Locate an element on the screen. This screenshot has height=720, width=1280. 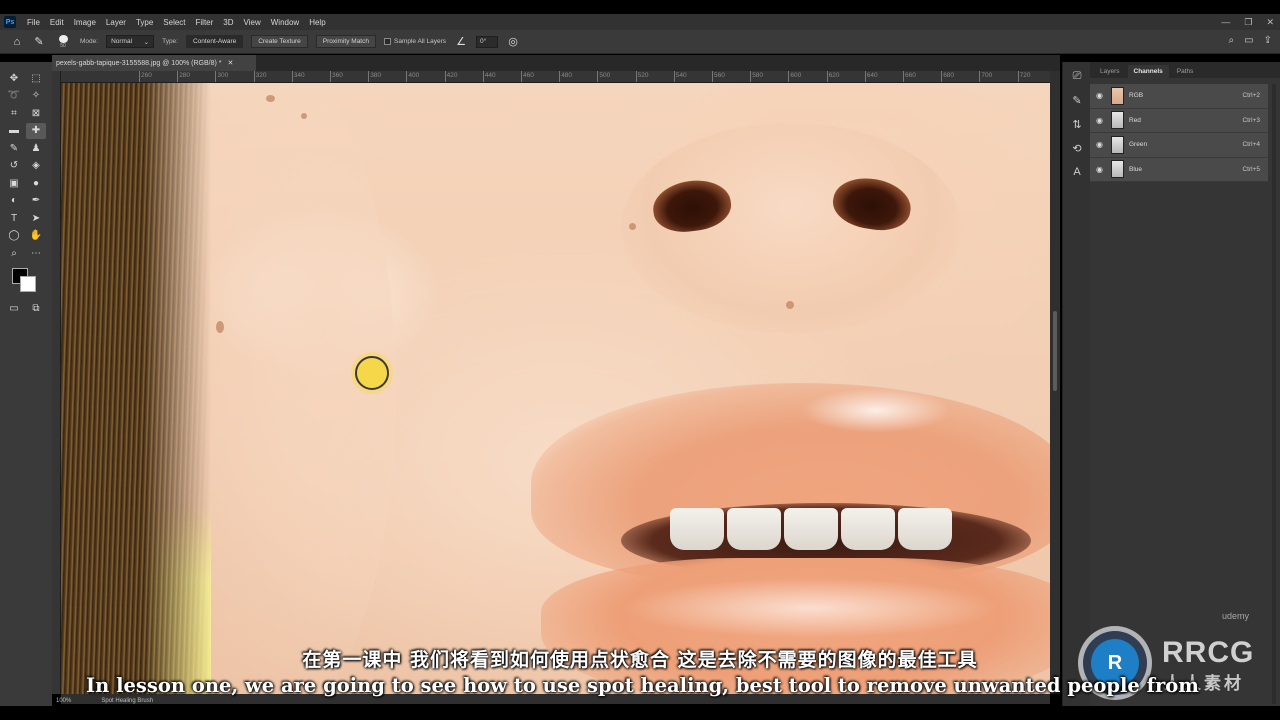
ruler-tool-icon: ▬ is located at coordinates (14, 131).